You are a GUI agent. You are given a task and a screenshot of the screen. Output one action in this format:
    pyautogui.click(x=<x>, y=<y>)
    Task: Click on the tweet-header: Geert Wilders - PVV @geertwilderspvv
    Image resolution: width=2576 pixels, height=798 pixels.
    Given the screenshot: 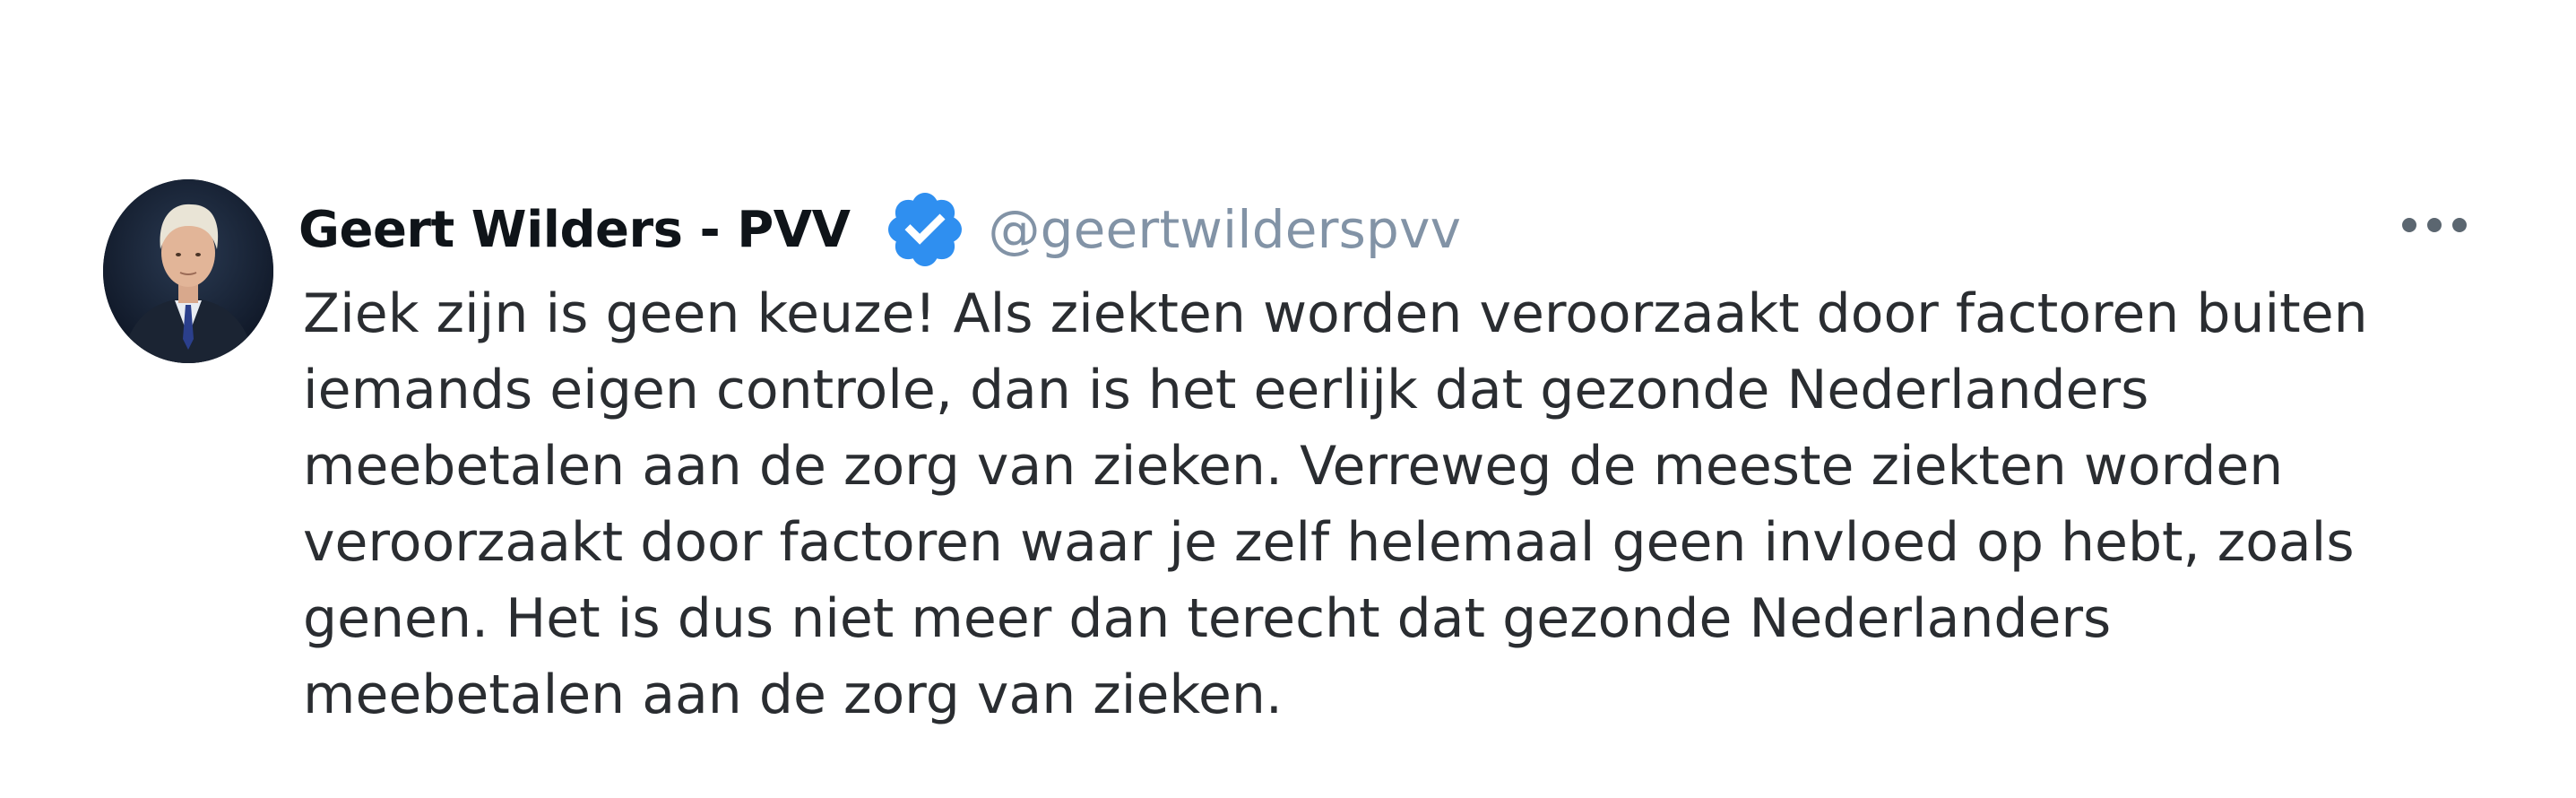 What is the action you would take?
    pyautogui.click(x=879, y=230)
    